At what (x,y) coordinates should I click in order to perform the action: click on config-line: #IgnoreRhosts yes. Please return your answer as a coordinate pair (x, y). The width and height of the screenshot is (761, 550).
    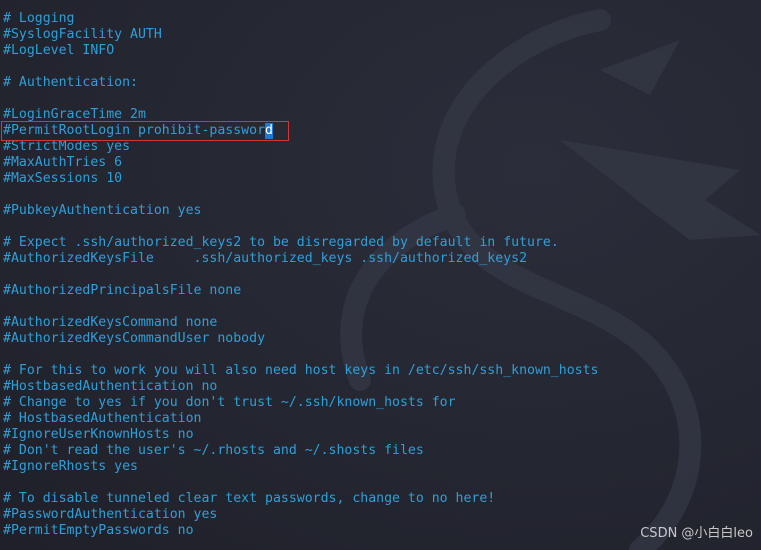
    Looking at the image, I should click on (300, 467).